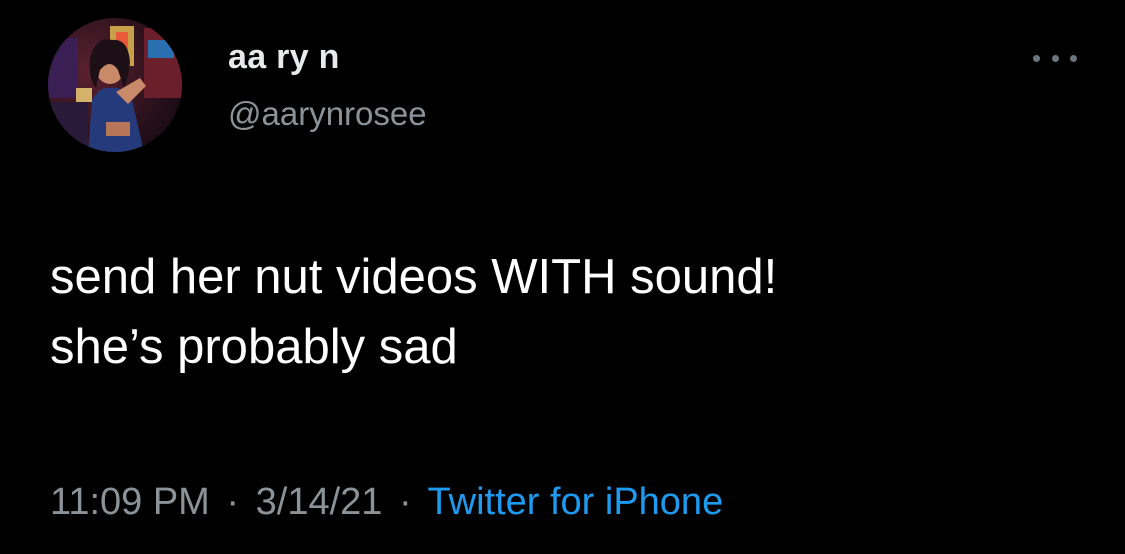 This screenshot has height=554, width=1125. Describe the element at coordinates (284, 57) in the screenshot. I see `display-name: aa ry n` at that location.